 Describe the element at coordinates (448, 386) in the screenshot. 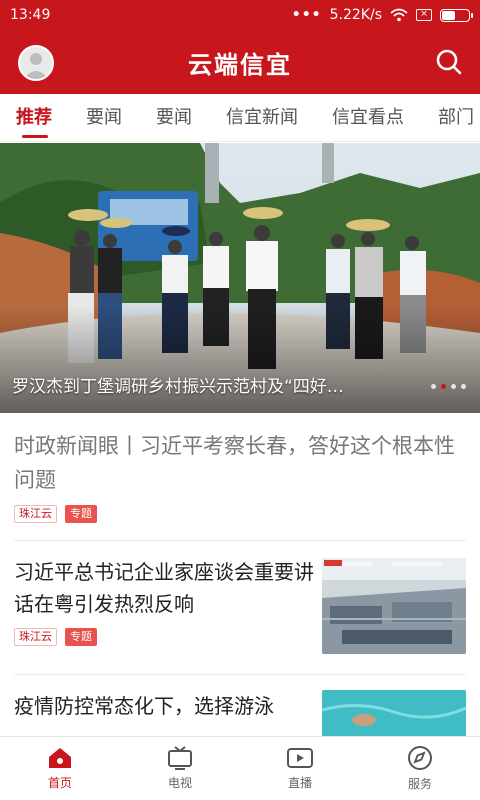

I see `carousel-indicator` at that location.